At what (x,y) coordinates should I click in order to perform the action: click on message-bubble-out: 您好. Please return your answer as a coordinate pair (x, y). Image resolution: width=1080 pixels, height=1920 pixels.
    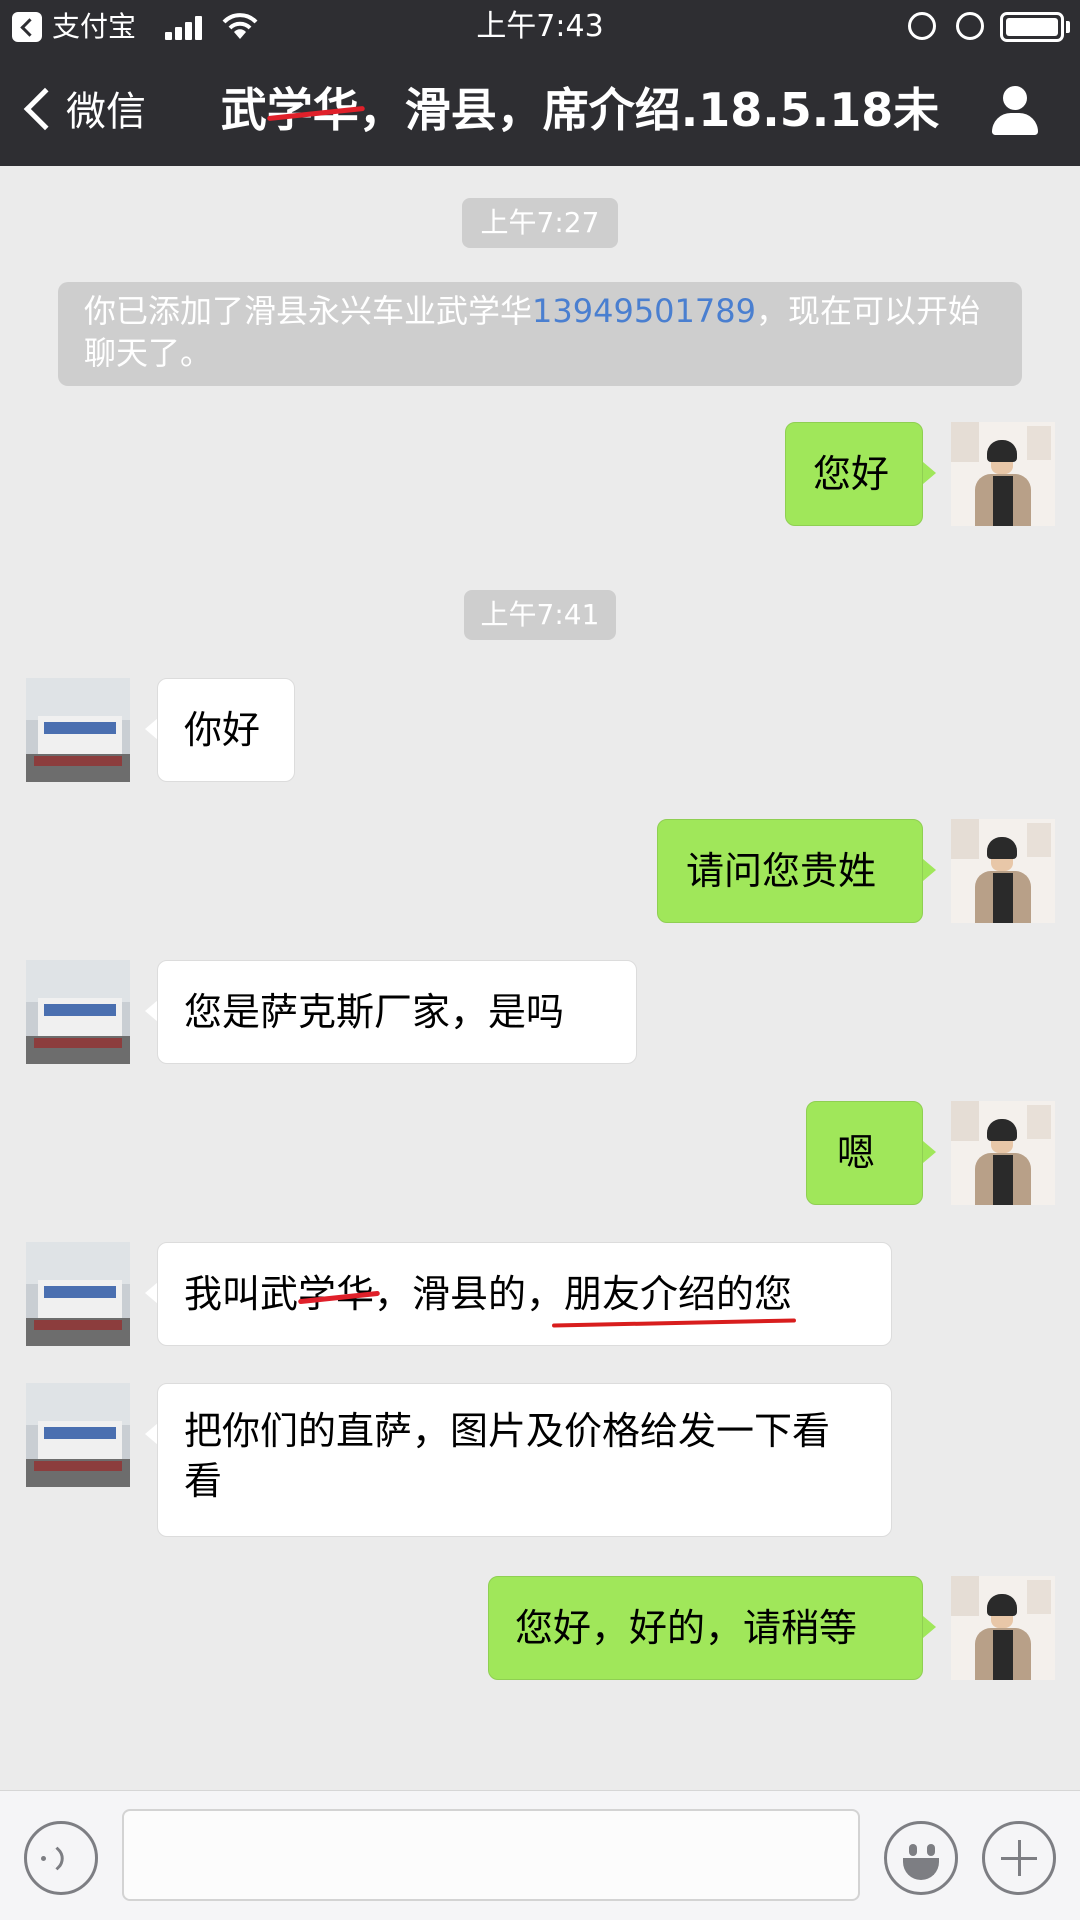
    Looking at the image, I should click on (854, 474).